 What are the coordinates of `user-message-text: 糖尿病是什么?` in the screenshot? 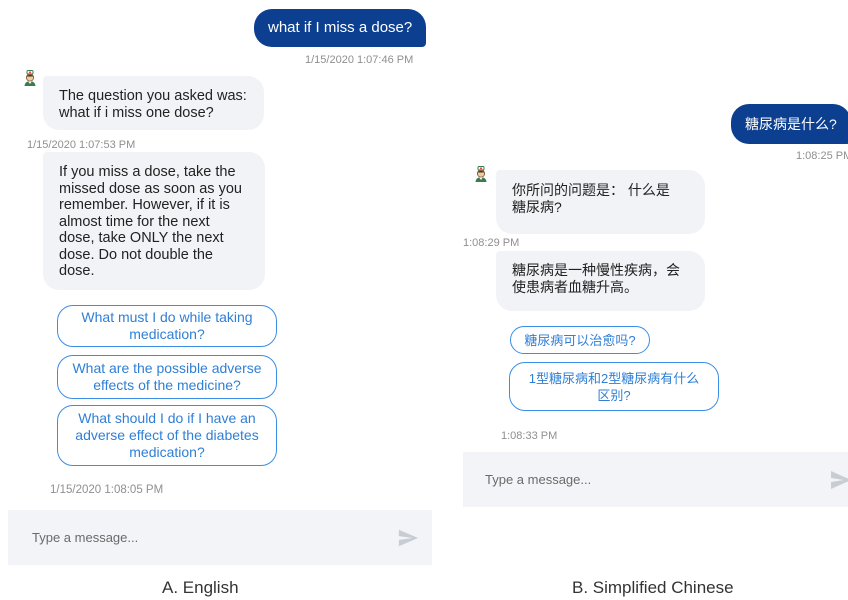 It's located at (791, 124).